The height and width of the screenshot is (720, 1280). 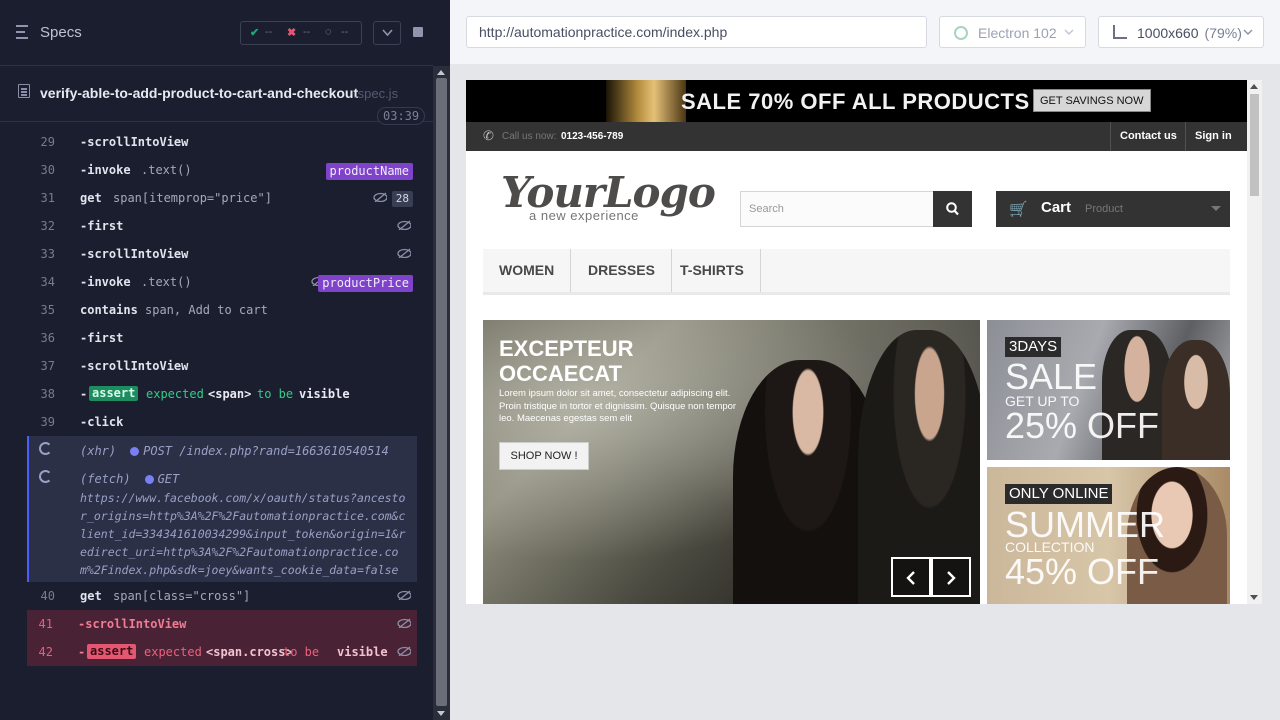 What do you see at coordinates (1051, 376) in the screenshot?
I see `promo-headline: SALE` at bounding box center [1051, 376].